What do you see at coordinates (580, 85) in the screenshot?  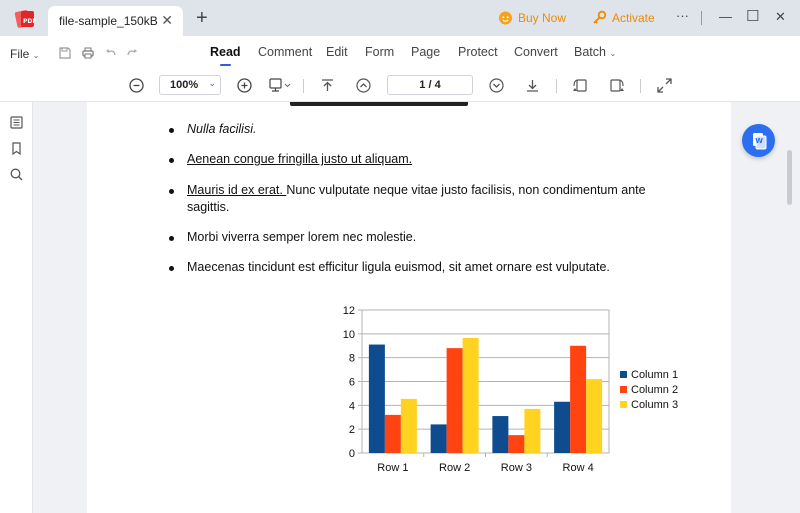 I see `rotate-left-icon` at bounding box center [580, 85].